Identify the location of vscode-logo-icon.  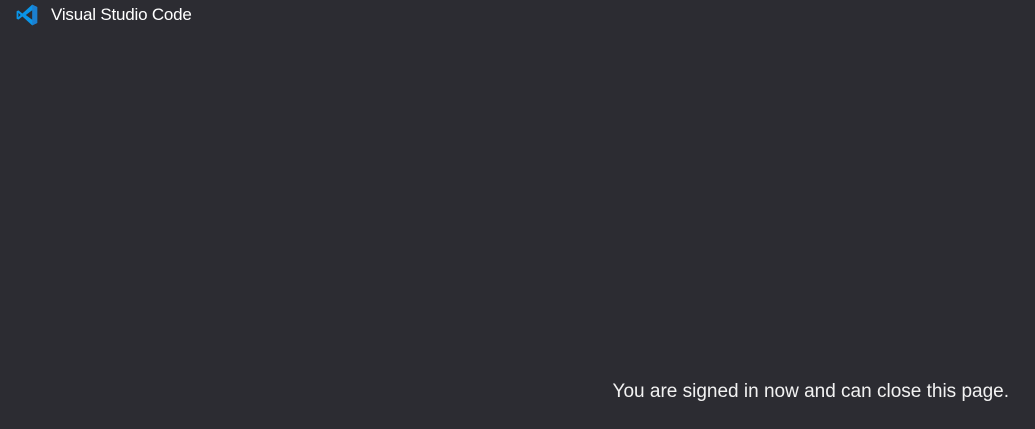
(27, 15).